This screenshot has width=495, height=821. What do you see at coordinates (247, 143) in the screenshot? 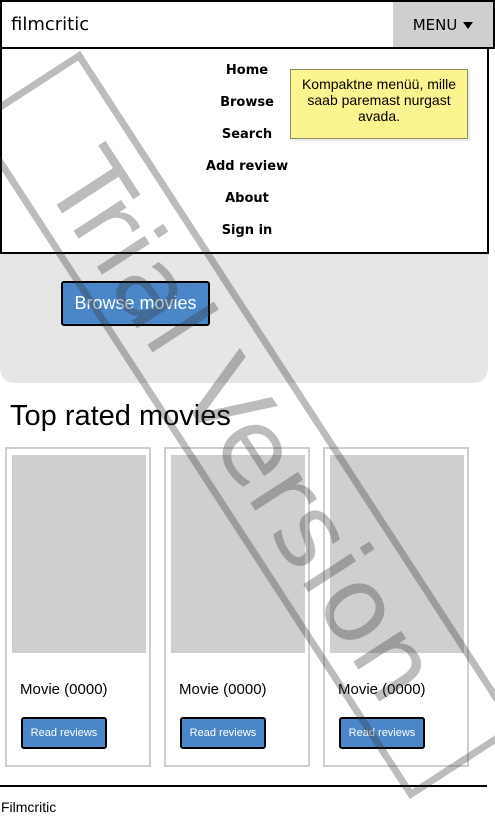
I see `nav-item-search: Search` at bounding box center [247, 143].